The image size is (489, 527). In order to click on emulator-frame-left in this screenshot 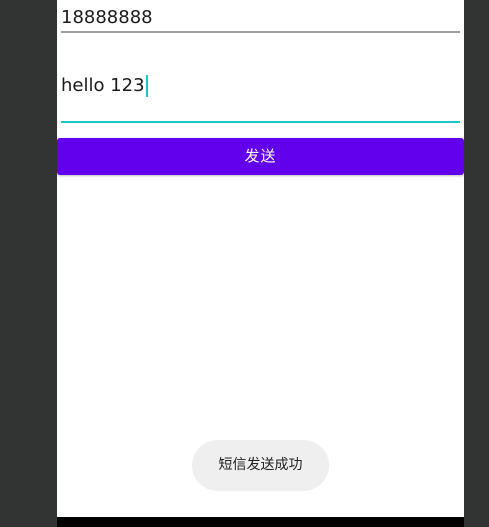, I will do `click(28, 263)`.